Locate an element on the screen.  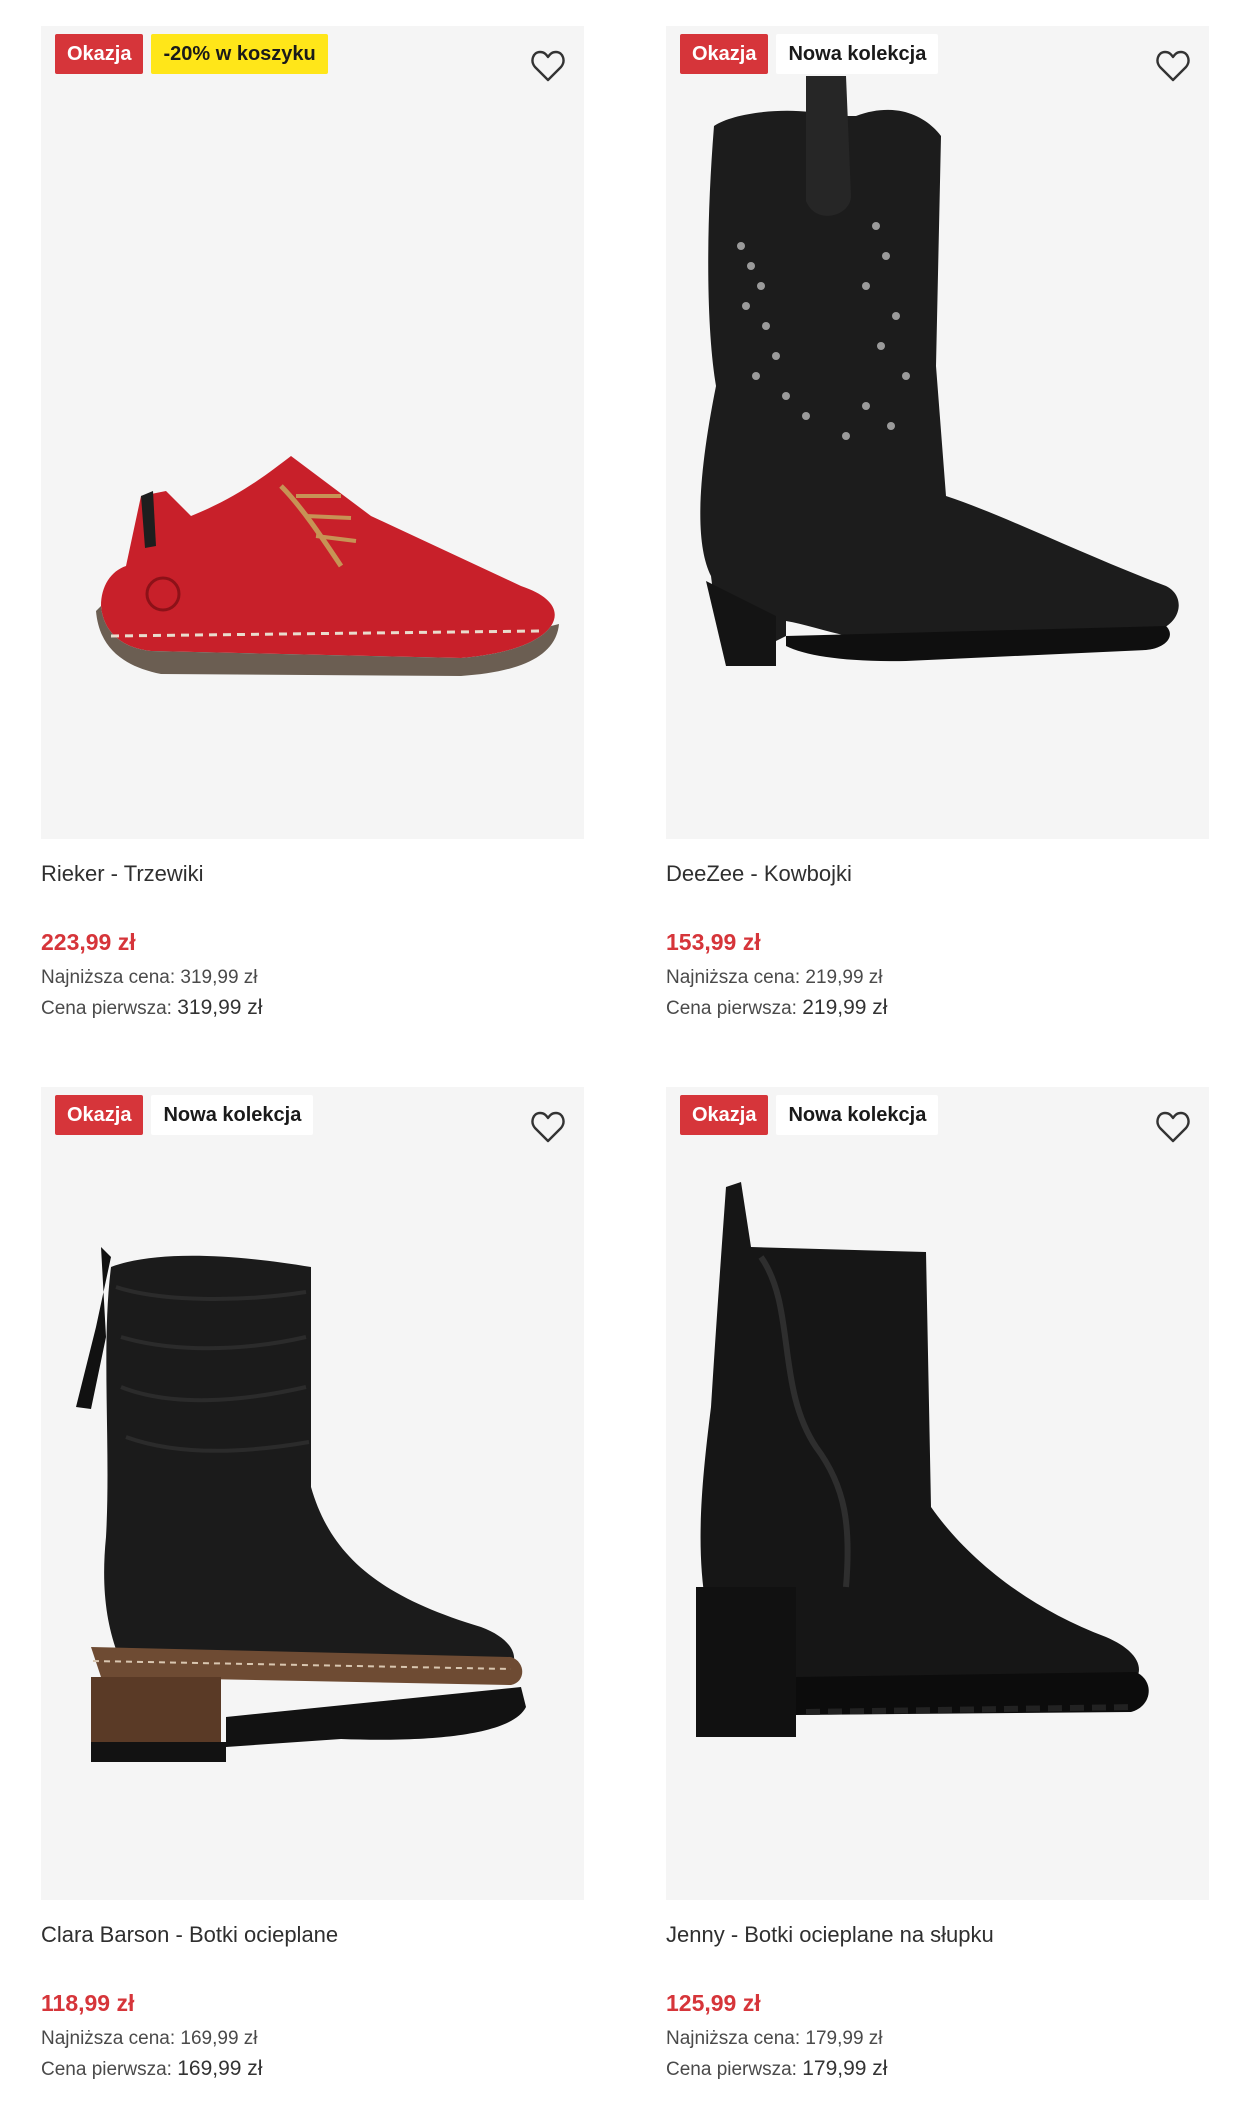
product-title: Rieker - Trzewiki is located at coordinates (312, 874).